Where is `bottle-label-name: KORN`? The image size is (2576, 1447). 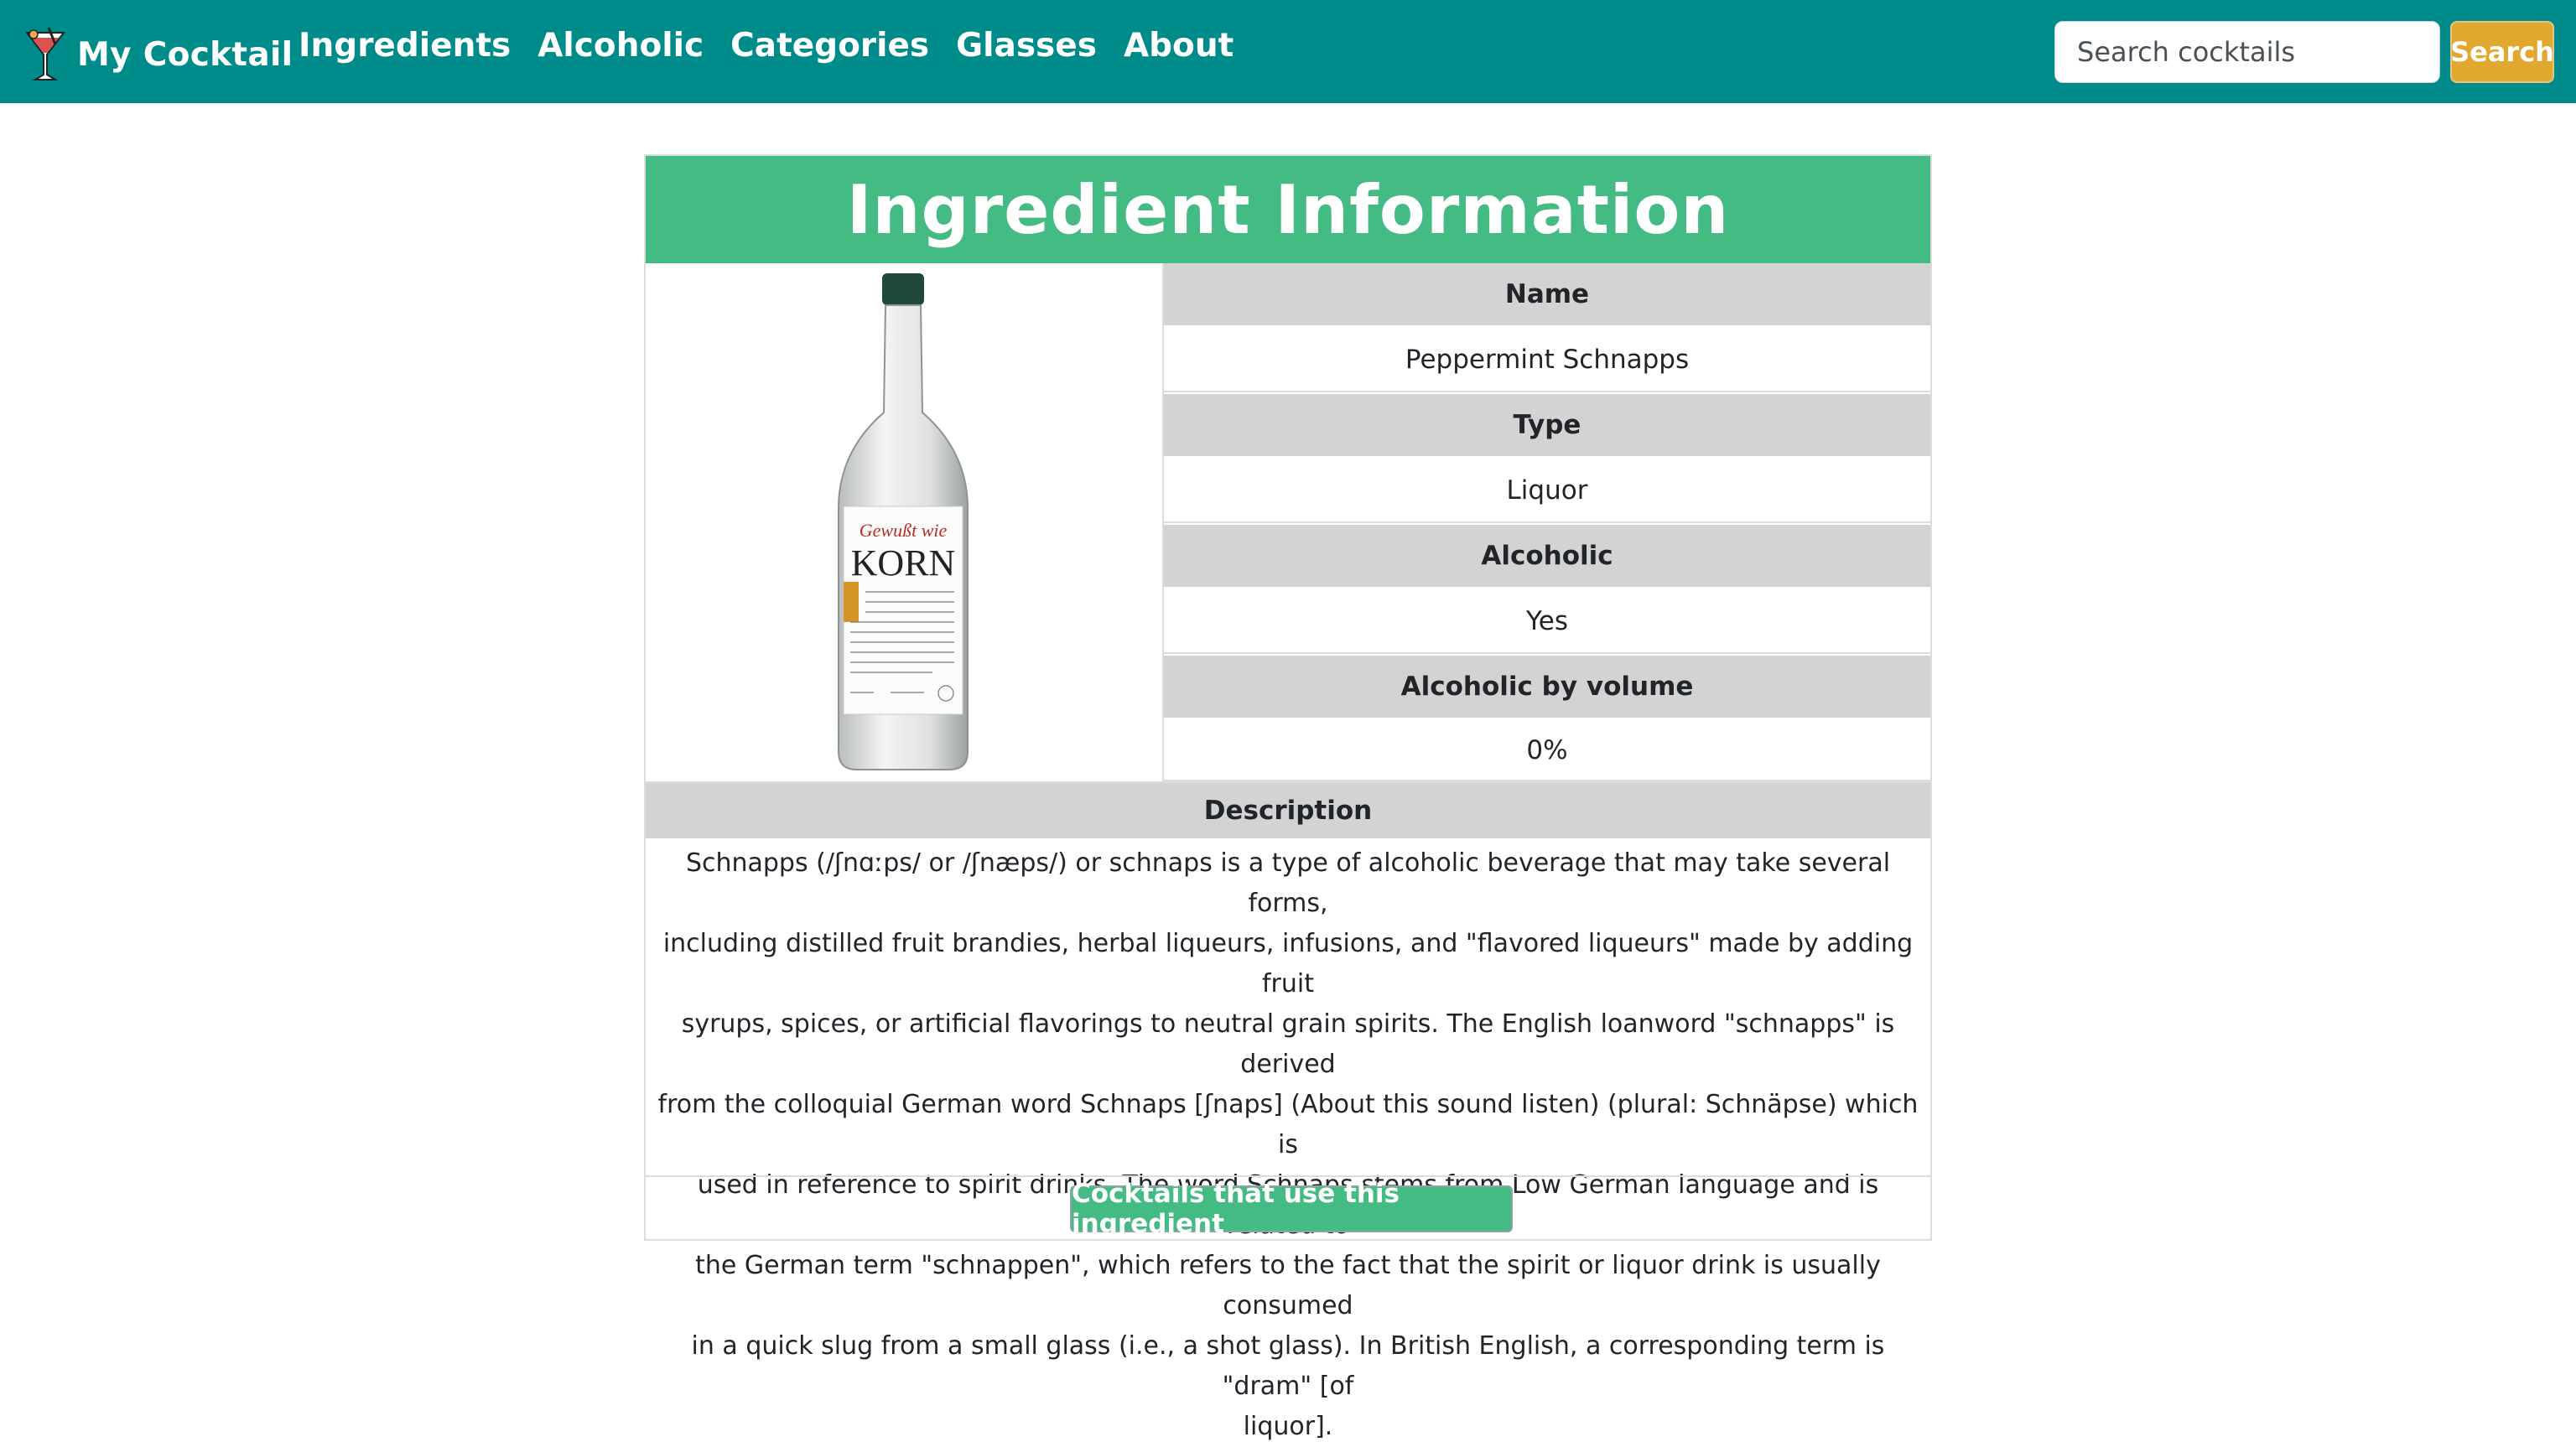
bottle-label-name: KORN is located at coordinates (903, 562).